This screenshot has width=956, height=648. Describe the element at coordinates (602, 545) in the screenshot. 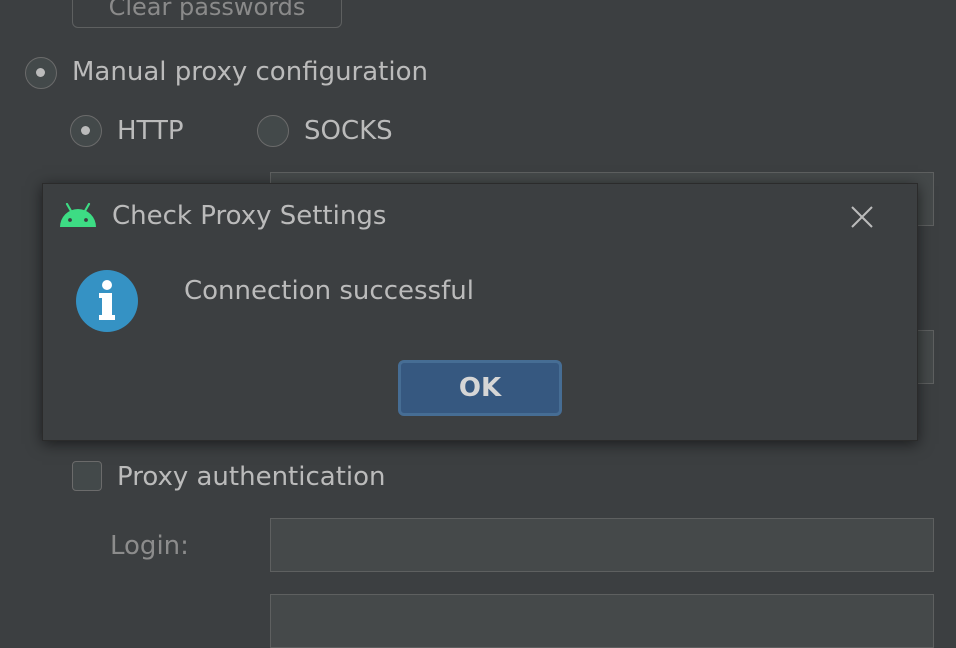

I see `login-field` at that location.